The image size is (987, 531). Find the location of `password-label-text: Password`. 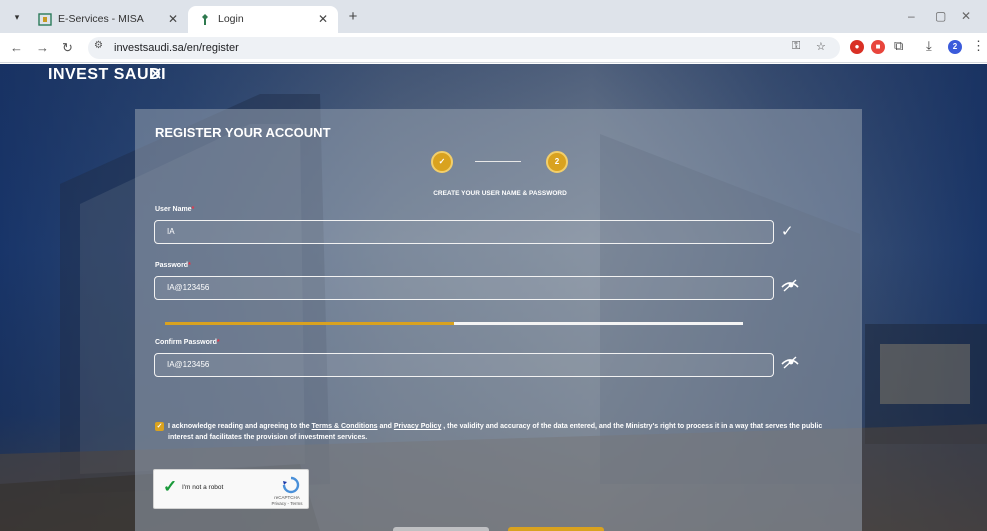

password-label-text: Password is located at coordinates (172, 265).